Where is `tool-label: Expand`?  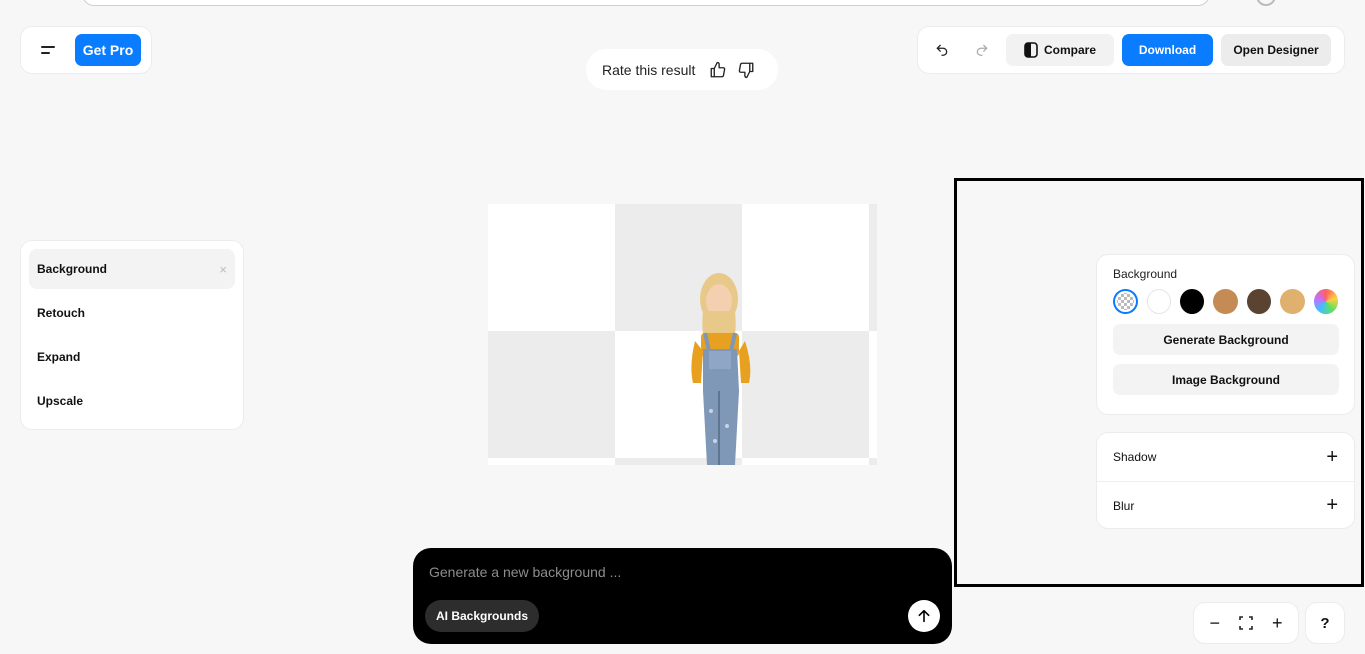 tool-label: Expand is located at coordinates (59, 357).